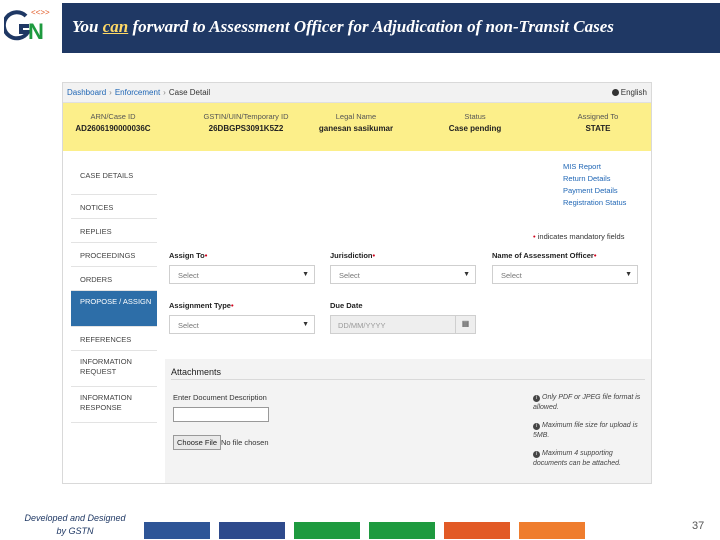  I want to click on title-highlight: can, so click(115, 26).